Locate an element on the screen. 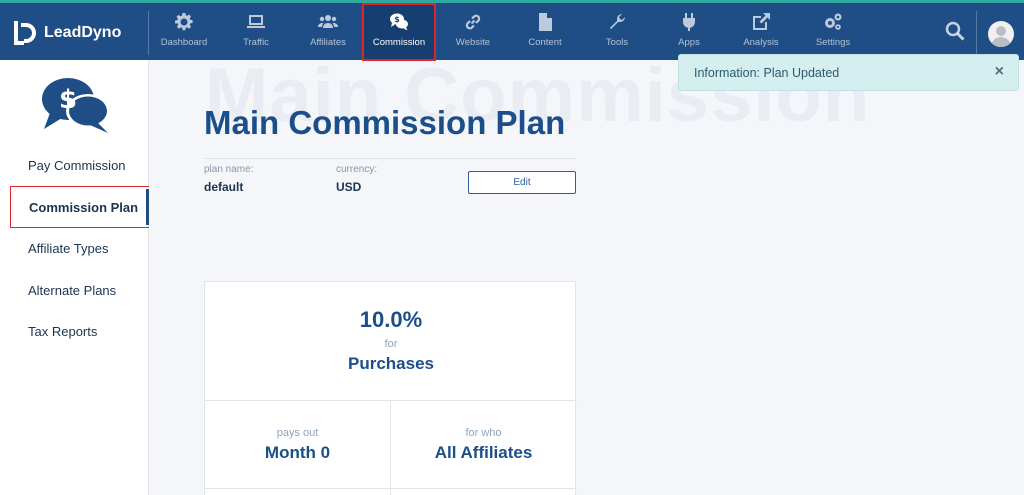  user-icon is located at coordinates (1001, 36).